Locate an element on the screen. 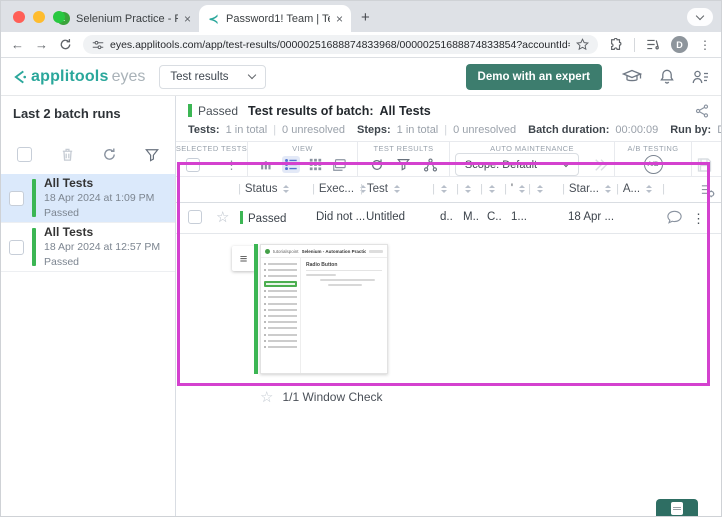 This screenshot has height=517, width=722. section-label: A/B TESTING is located at coordinates (653, 148).